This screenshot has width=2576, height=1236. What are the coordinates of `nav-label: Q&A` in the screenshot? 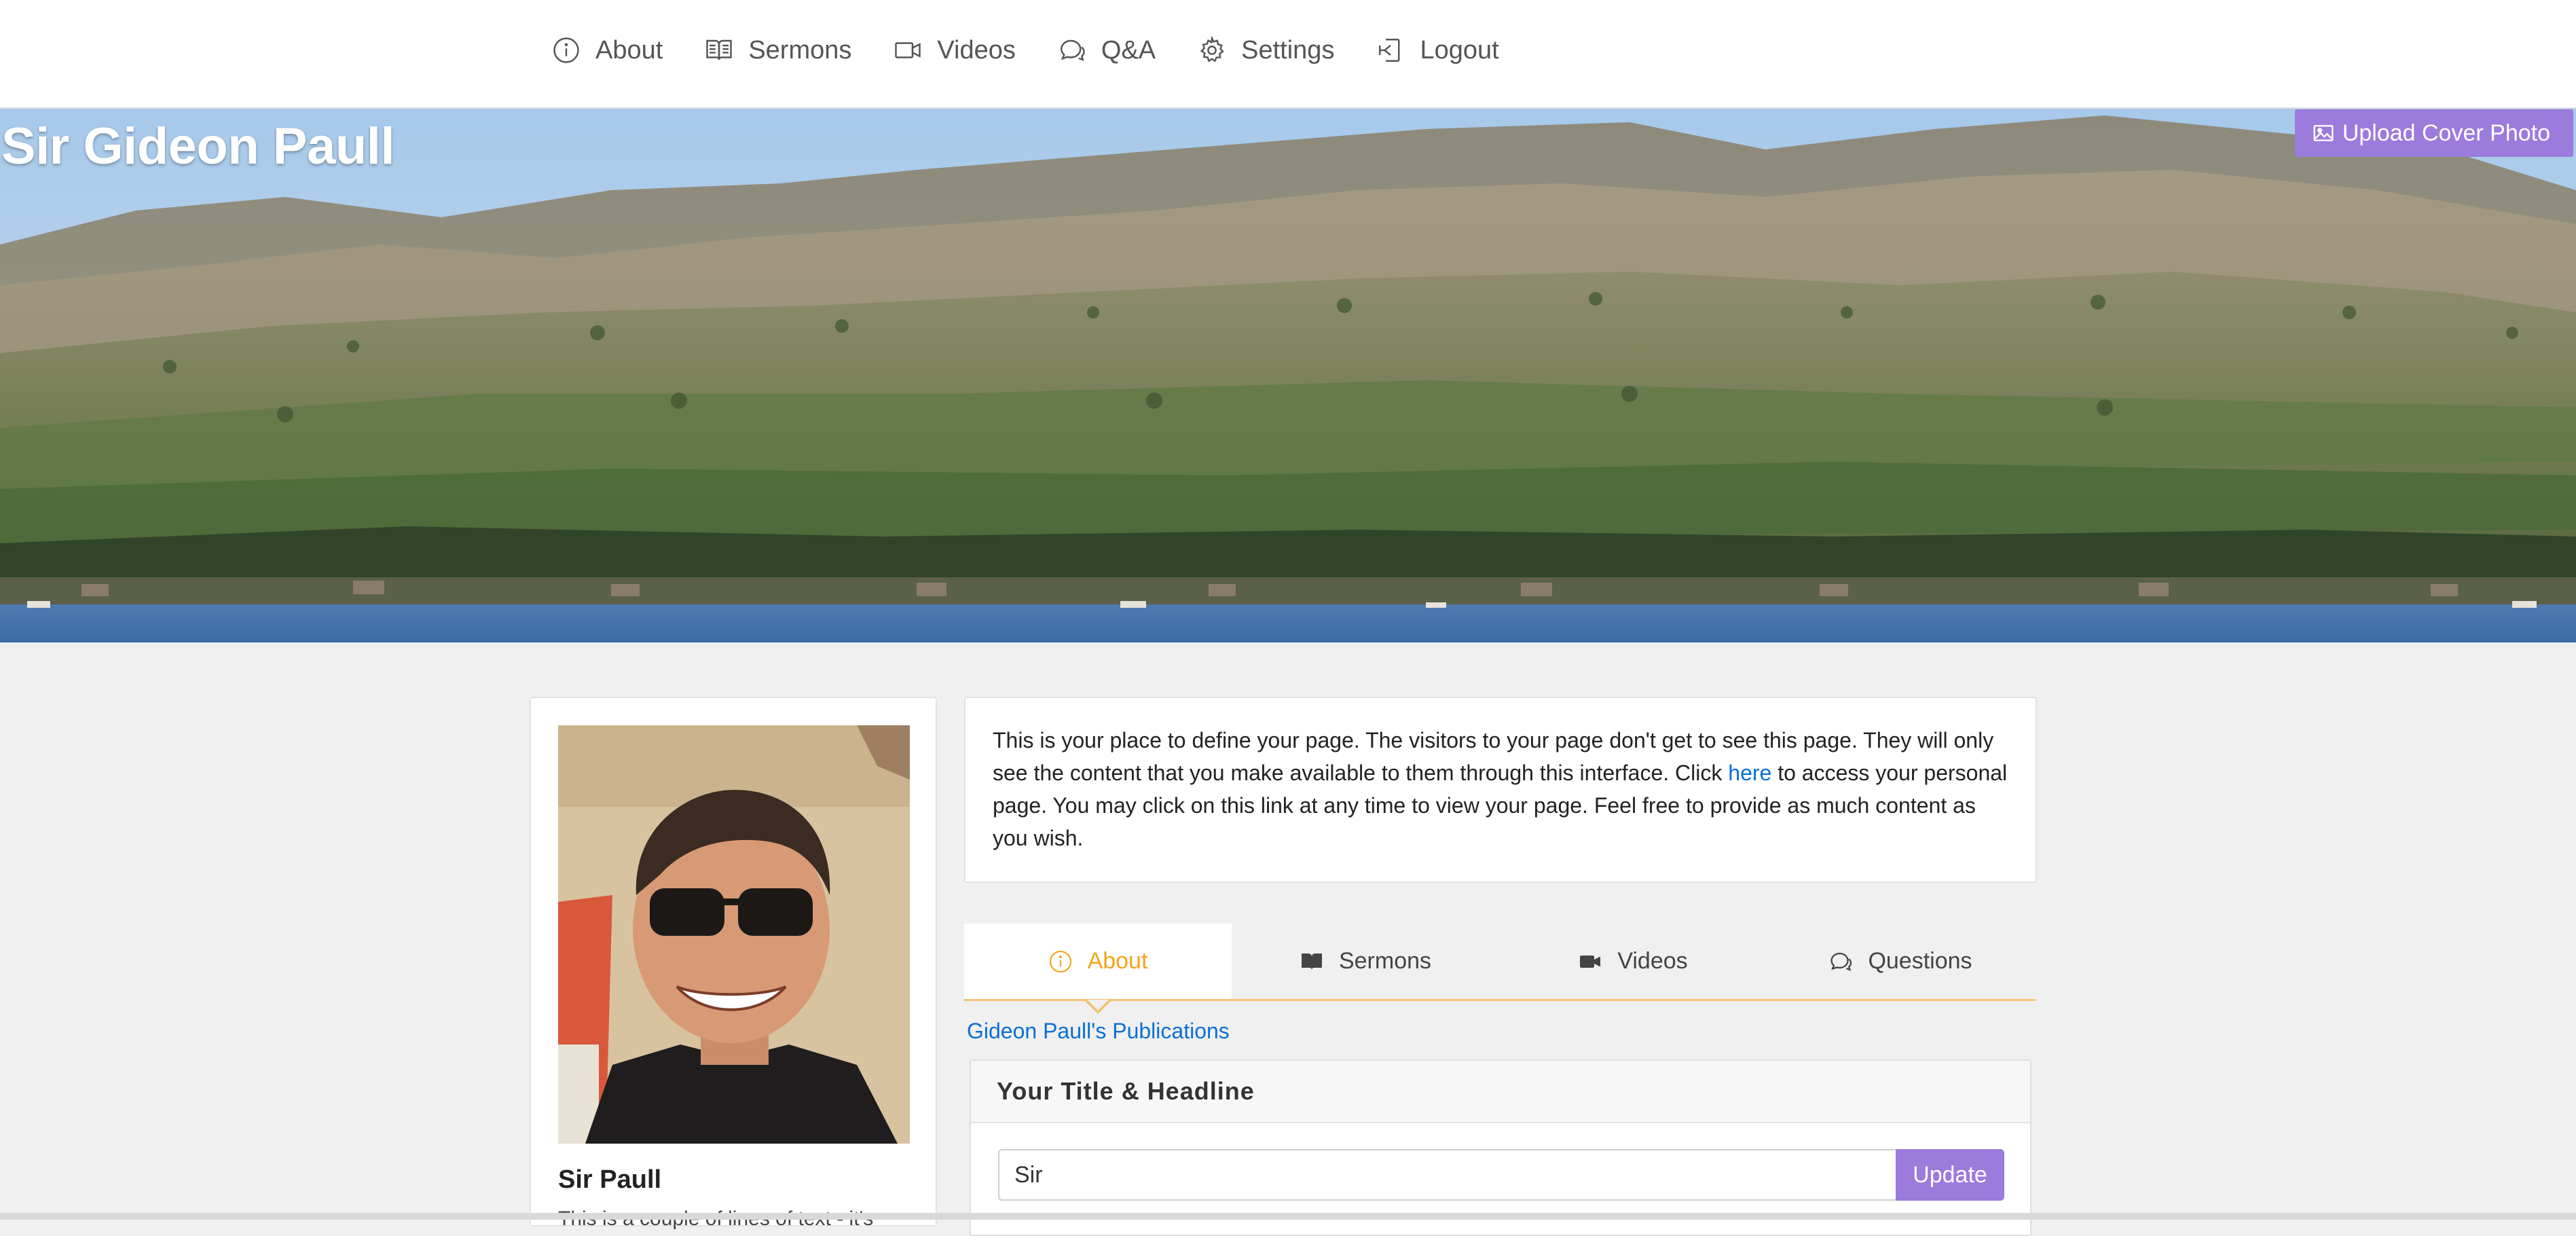 It's located at (1128, 50).